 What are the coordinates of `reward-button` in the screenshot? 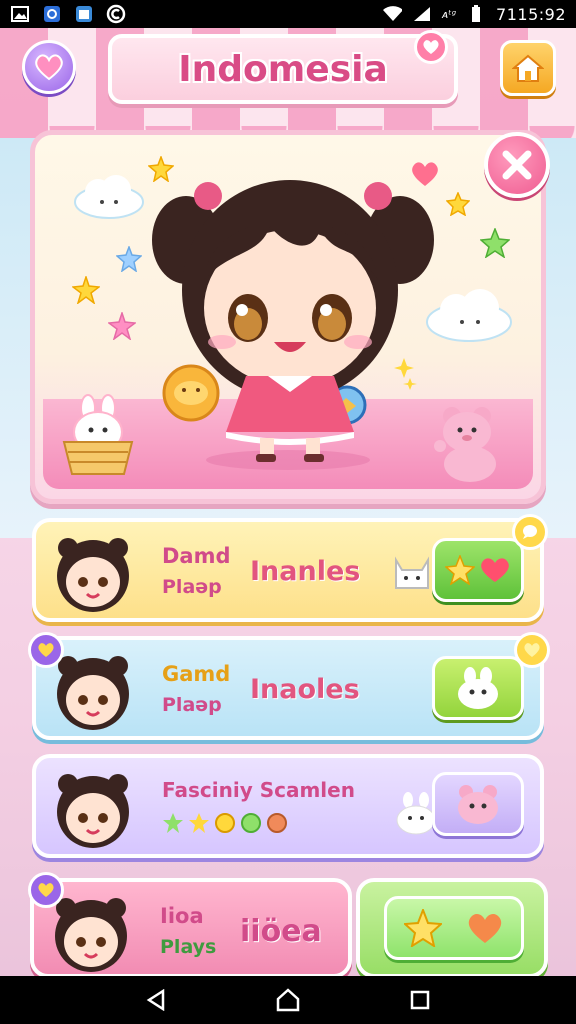 It's located at (454, 928).